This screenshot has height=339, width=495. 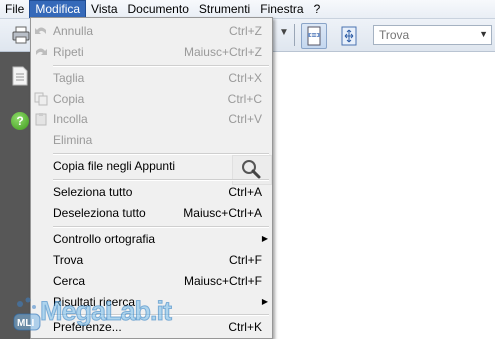 What do you see at coordinates (158, 9) in the screenshot?
I see `menu-documento: Documento` at bounding box center [158, 9].